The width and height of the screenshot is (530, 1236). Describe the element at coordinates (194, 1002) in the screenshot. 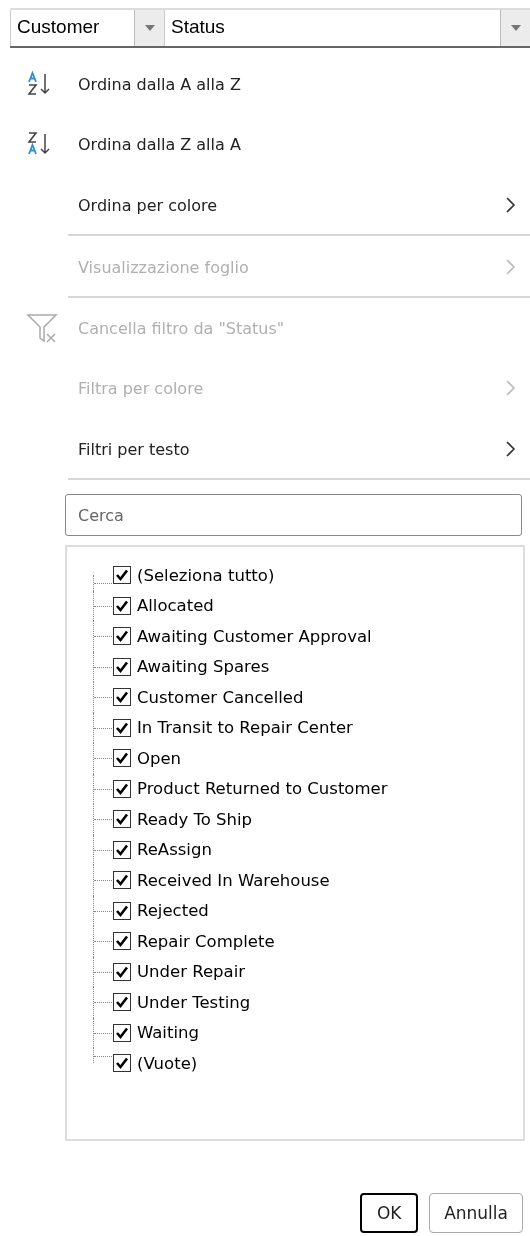

I see `filter-value-label: Under Testing` at that location.